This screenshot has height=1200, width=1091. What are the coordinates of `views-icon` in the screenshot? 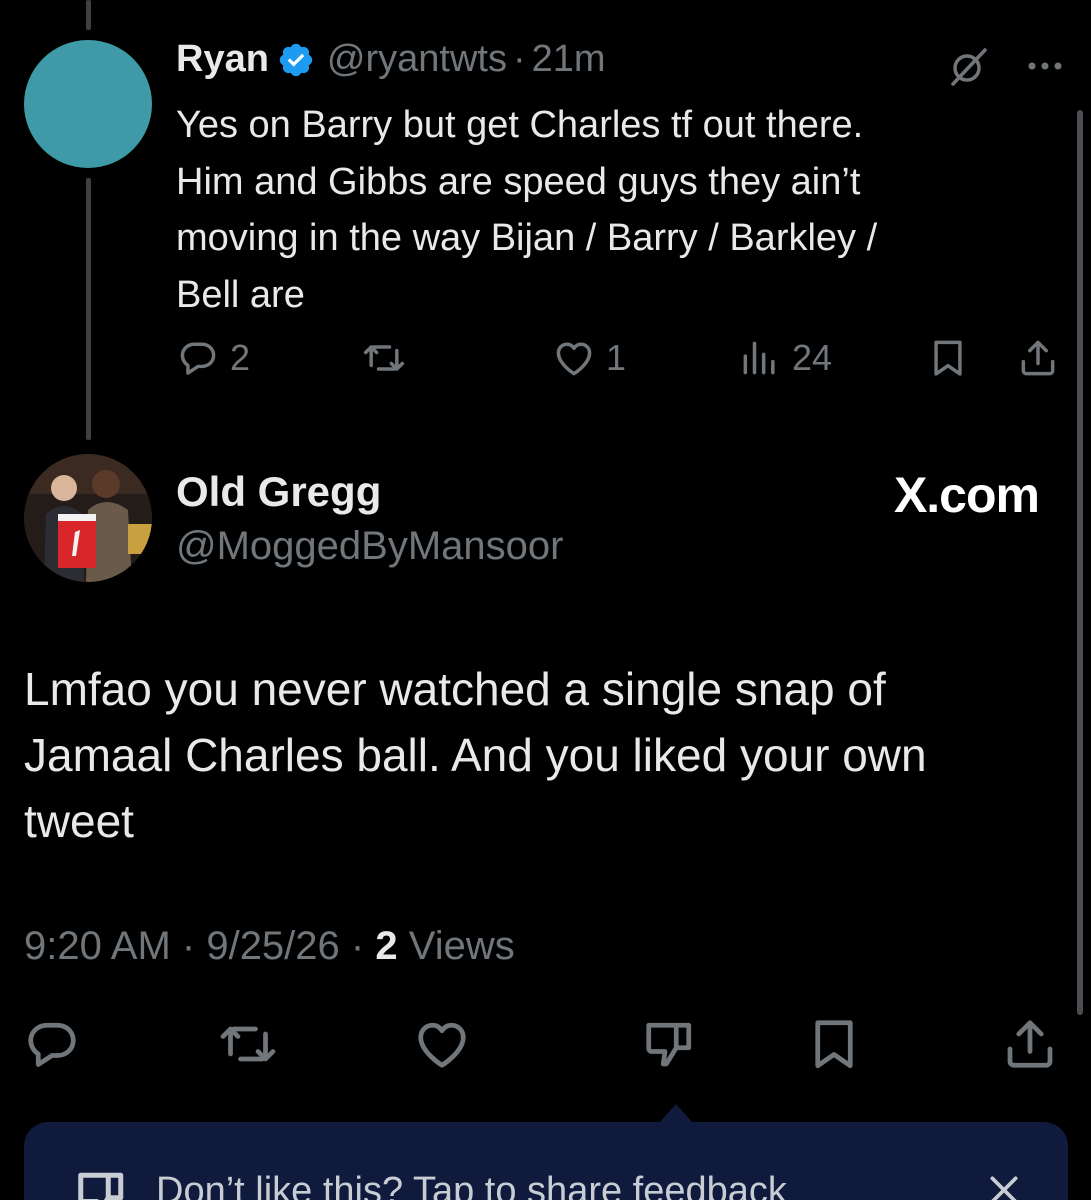 It's located at (759, 358).